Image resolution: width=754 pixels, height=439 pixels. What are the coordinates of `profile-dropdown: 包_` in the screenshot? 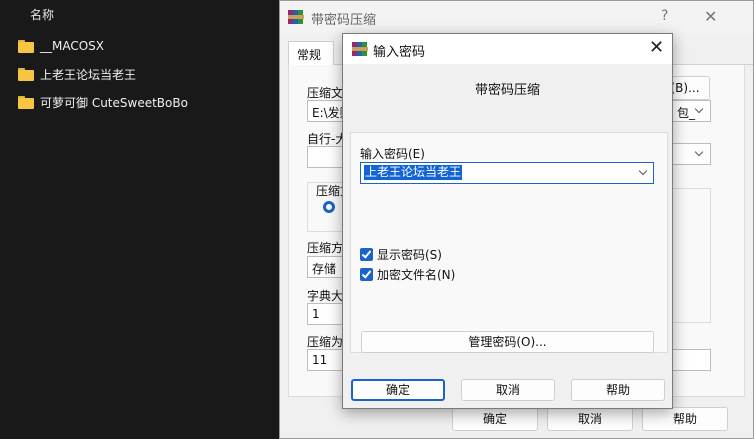 It's located at (690, 111).